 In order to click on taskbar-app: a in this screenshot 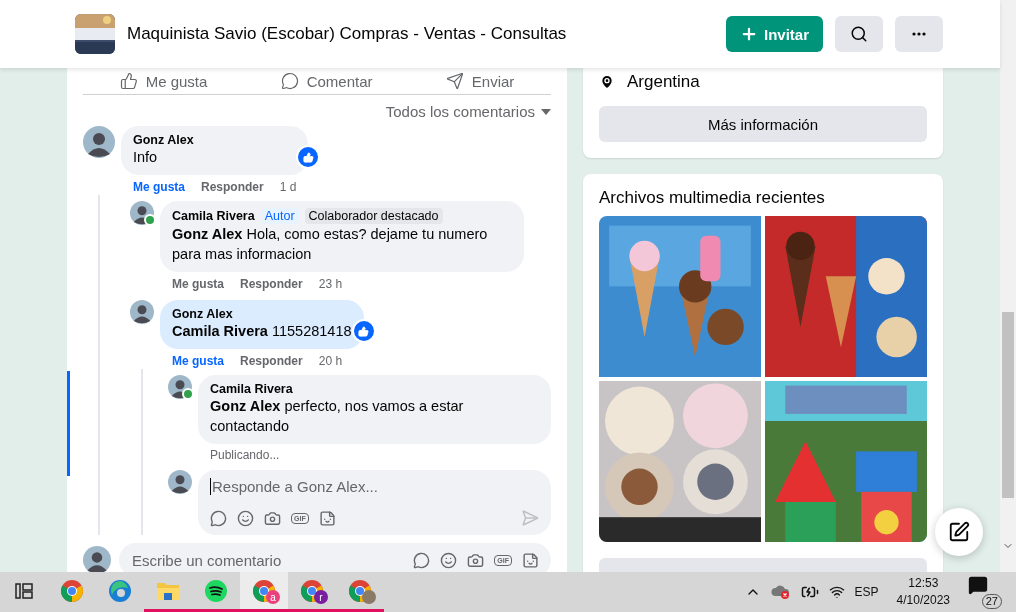, I will do `click(264, 592)`.